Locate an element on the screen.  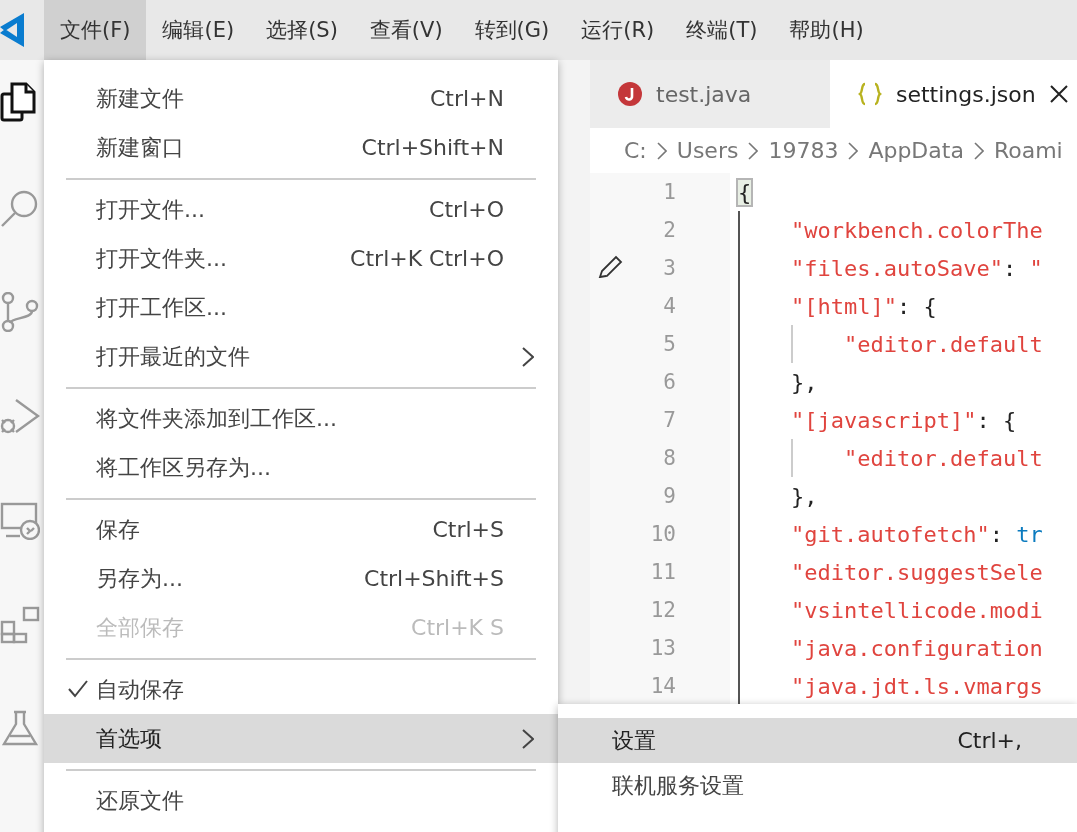
editor-tab: settings.json is located at coordinates (953, 94).